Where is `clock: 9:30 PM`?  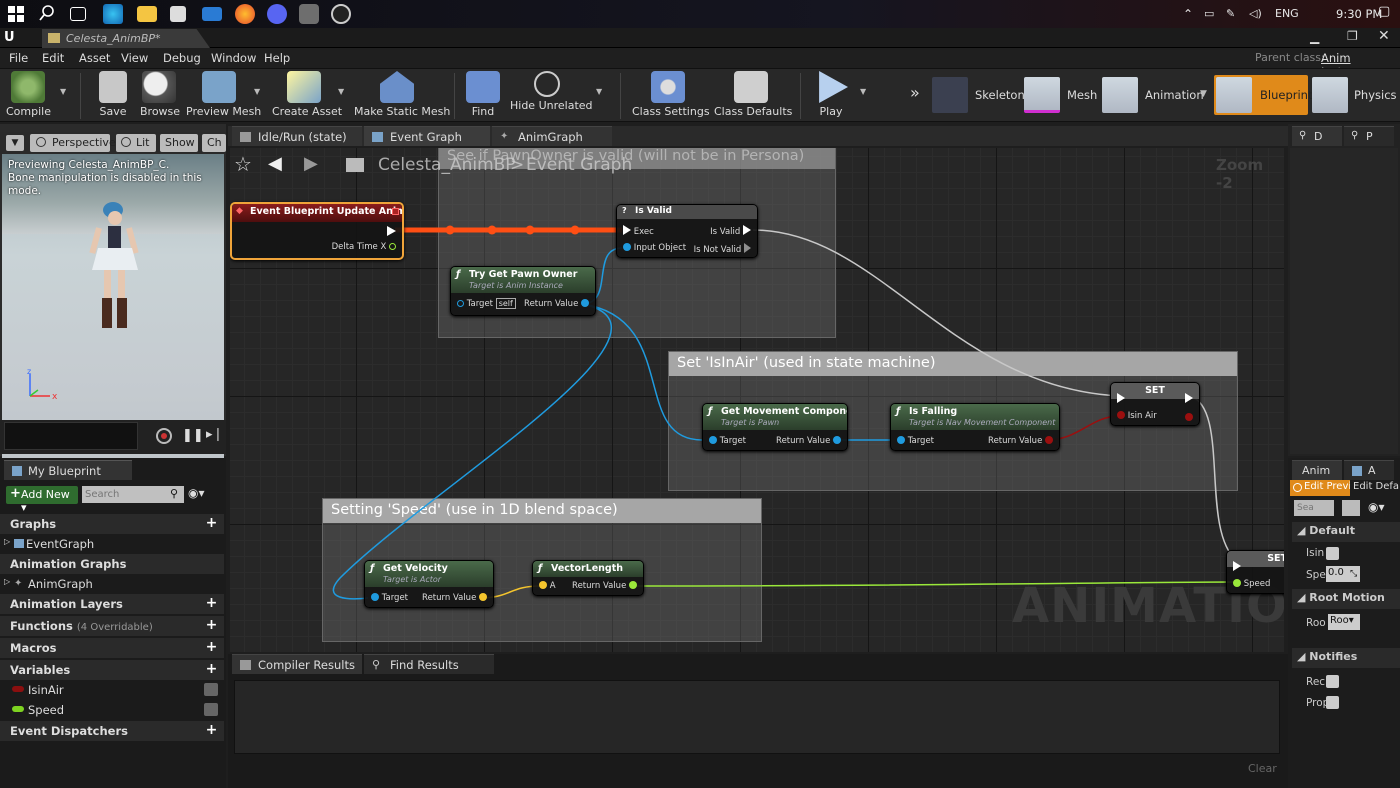 clock: 9:30 PM is located at coordinates (1359, 14).